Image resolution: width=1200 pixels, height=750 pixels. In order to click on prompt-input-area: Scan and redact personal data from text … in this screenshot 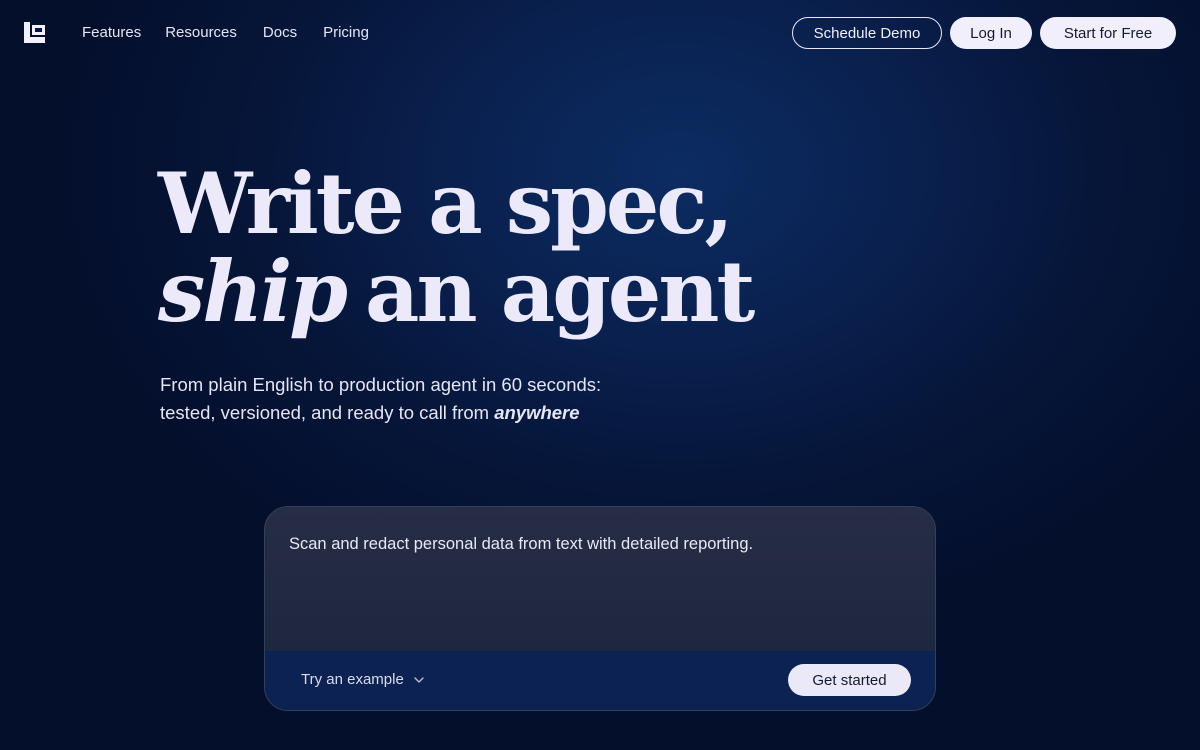, I will do `click(600, 579)`.